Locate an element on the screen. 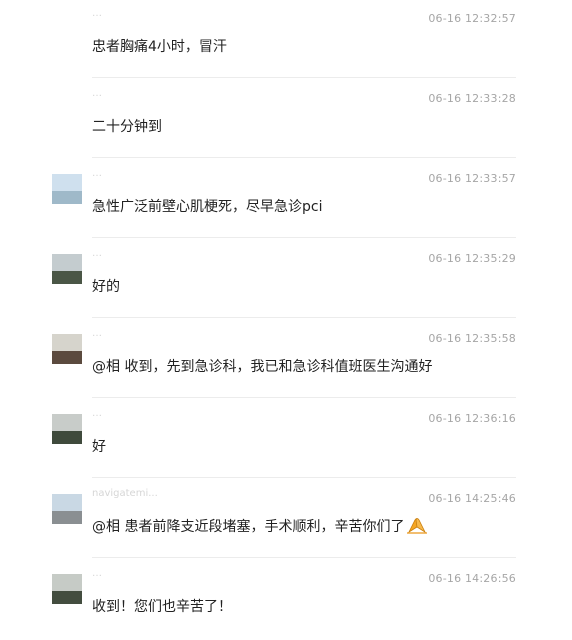 Image resolution: width=572 pixels, height=640 pixels. message-text: @相 患者前降支近段堵塞，手术顺利，辛苦你们了 is located at coordinates (260, 526).